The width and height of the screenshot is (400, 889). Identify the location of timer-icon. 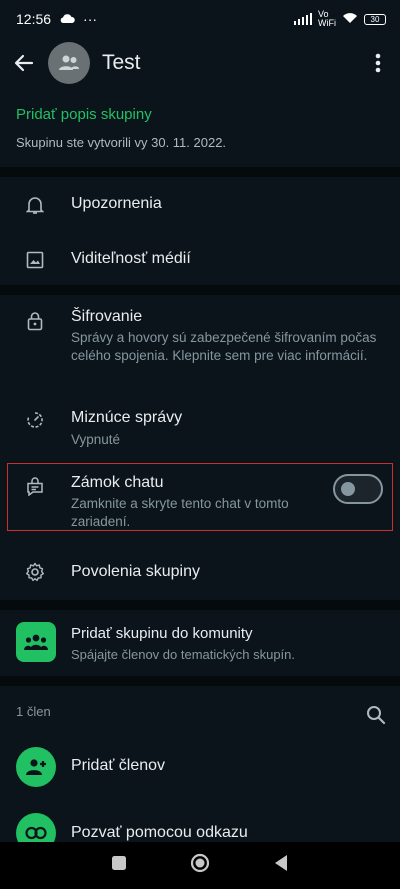
(35, 420).